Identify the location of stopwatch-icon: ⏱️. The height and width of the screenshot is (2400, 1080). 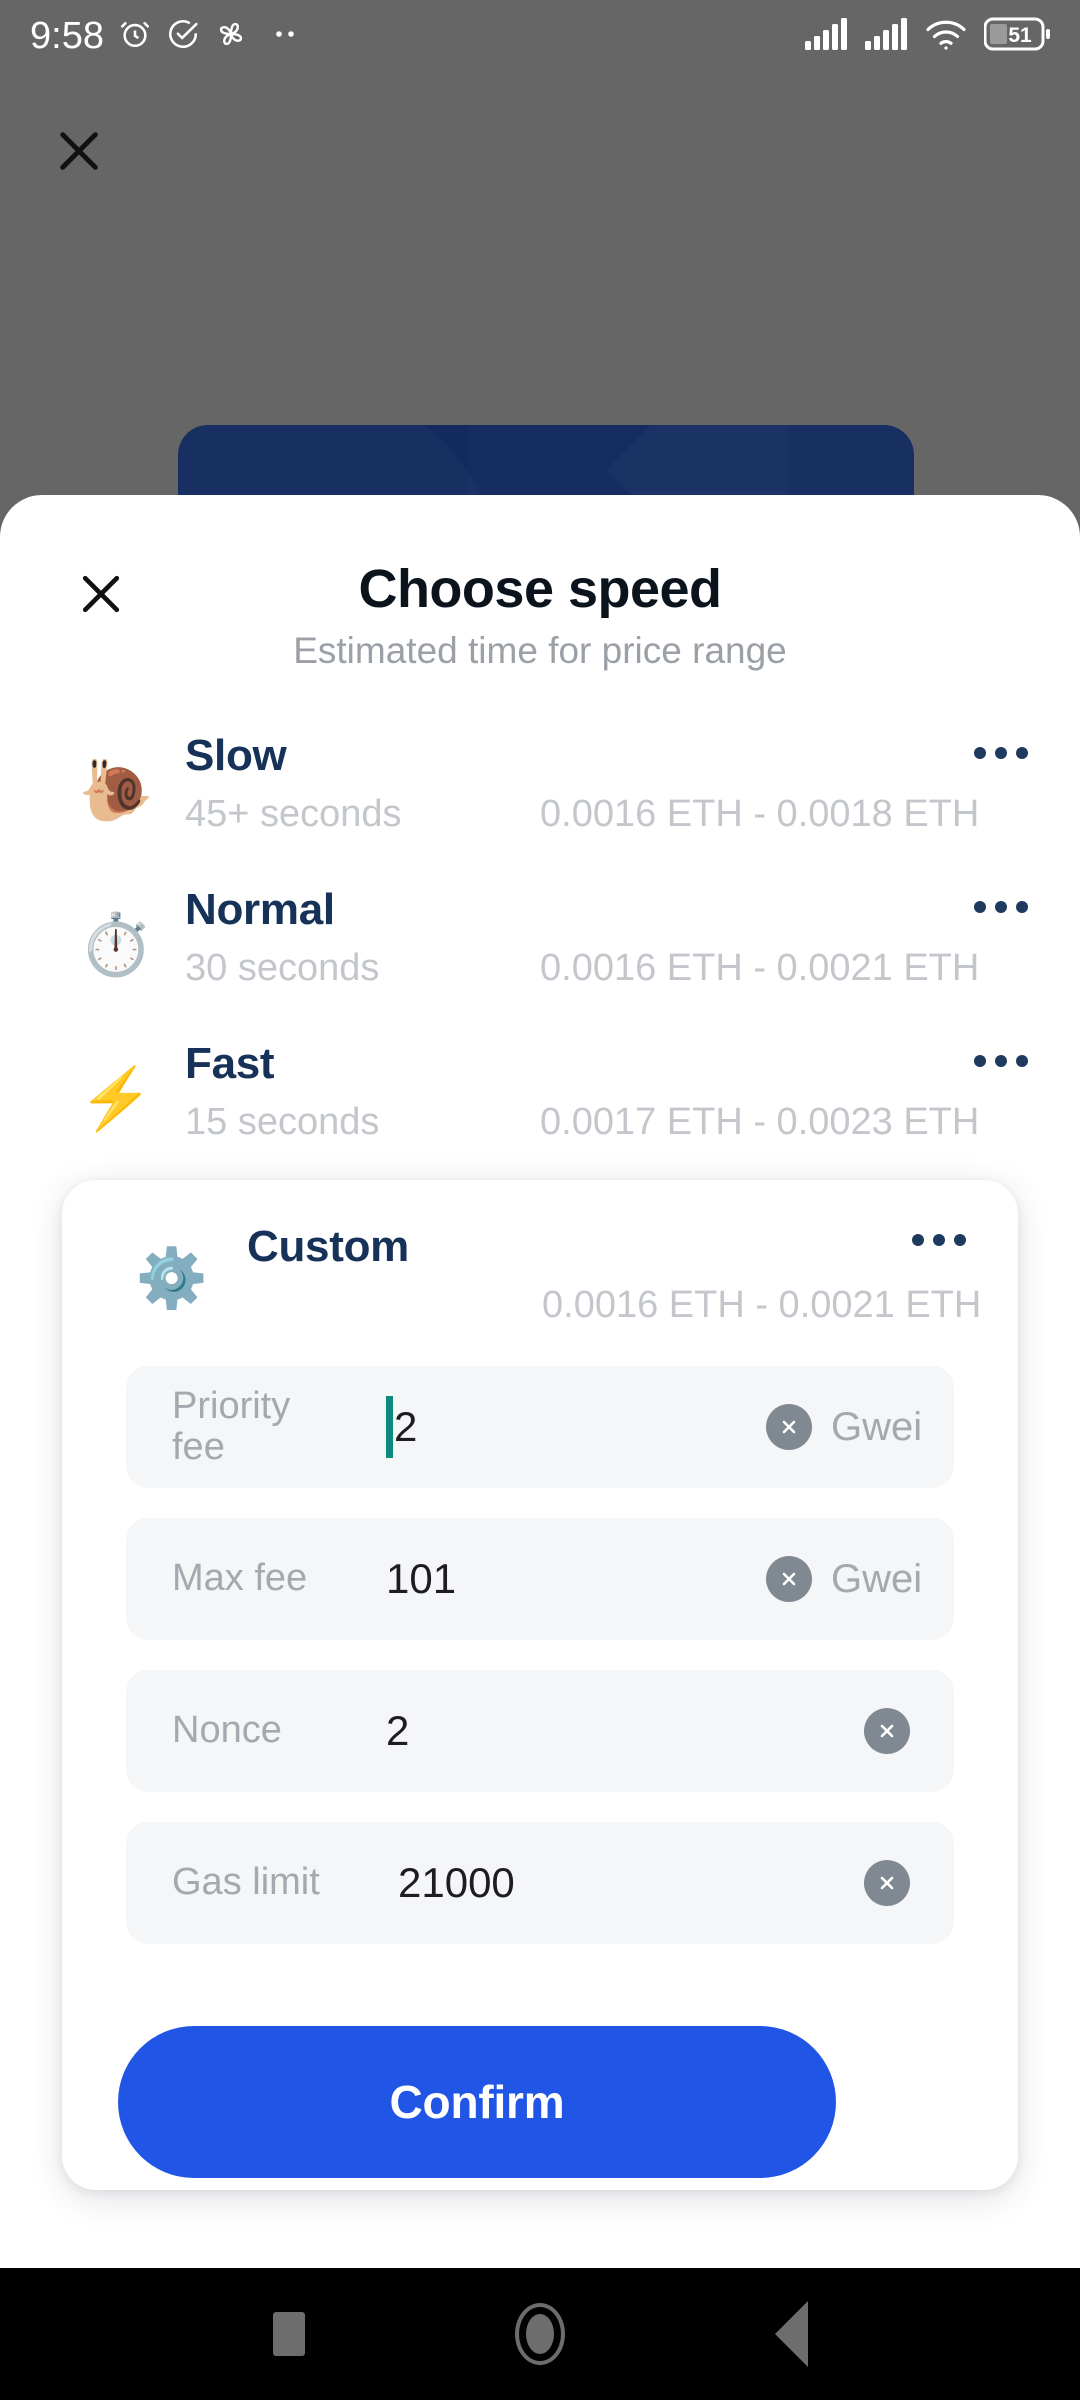
(116, 944).